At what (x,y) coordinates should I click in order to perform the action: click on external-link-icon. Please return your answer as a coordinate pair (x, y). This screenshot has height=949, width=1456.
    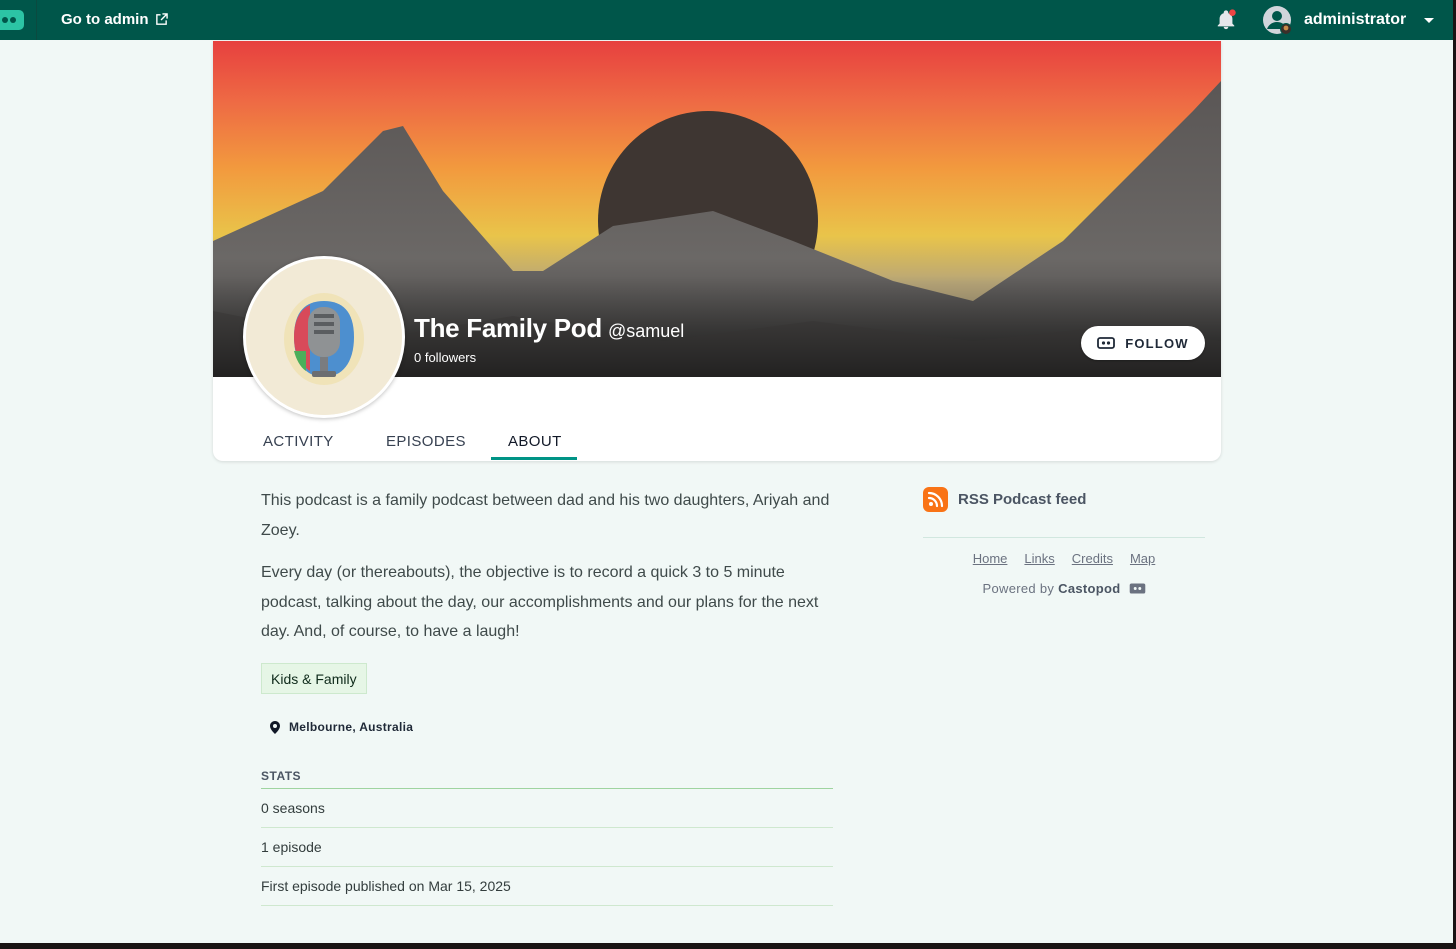
    Looking at the image, I should click on (161, 19).